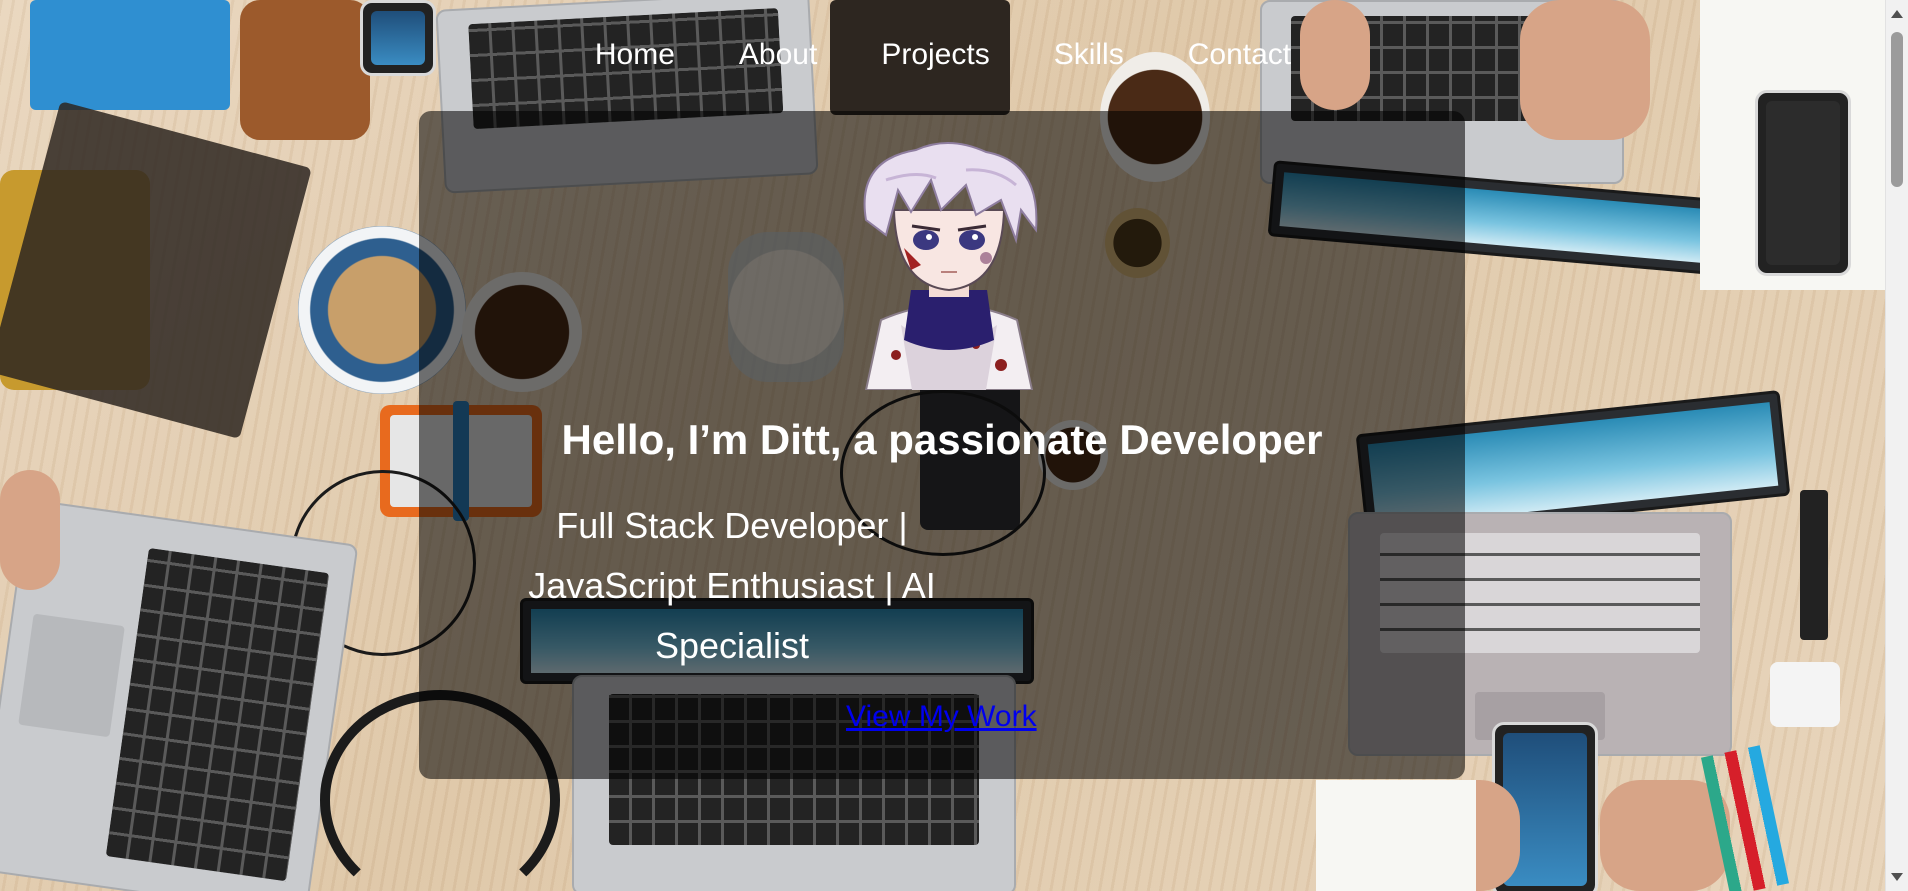 This screenshot has width=1908, height=891. What do you see at coordinates (1396, 835) in the screenshot?
I see `paper-bottom-right` at bounding box center [1396, 835].